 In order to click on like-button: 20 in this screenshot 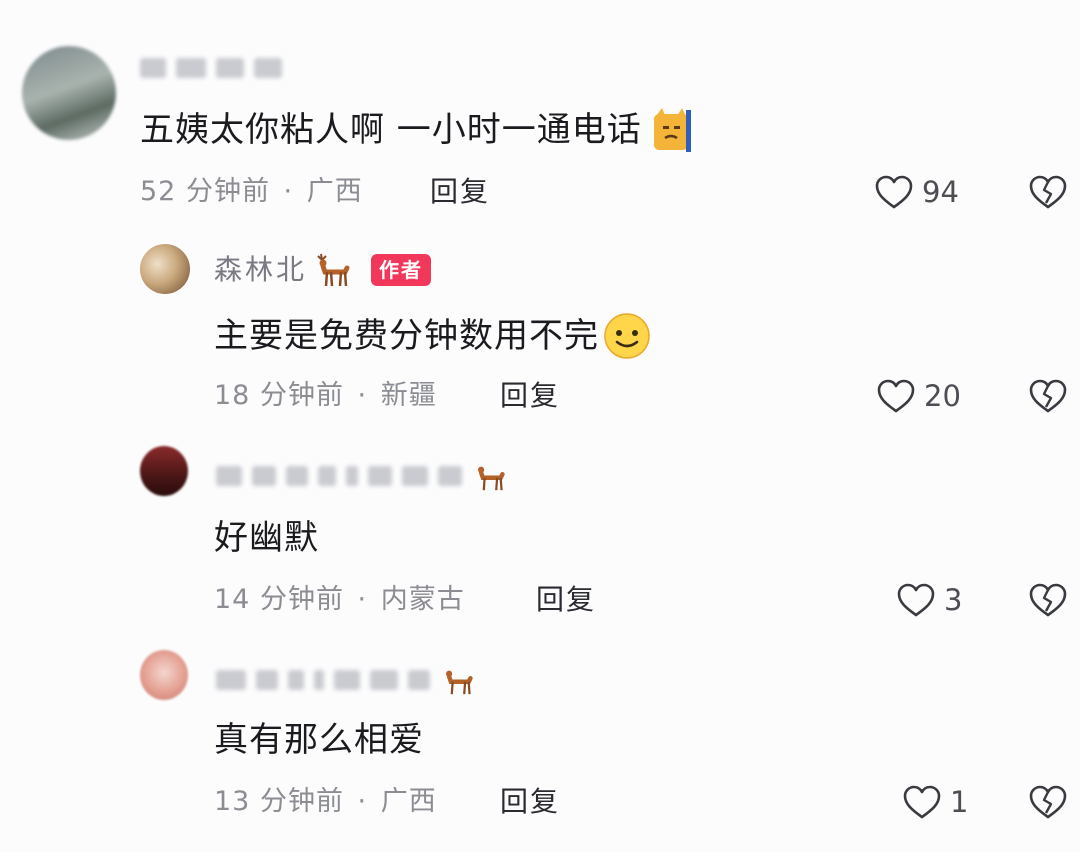, I will do `click(918, 396)`.